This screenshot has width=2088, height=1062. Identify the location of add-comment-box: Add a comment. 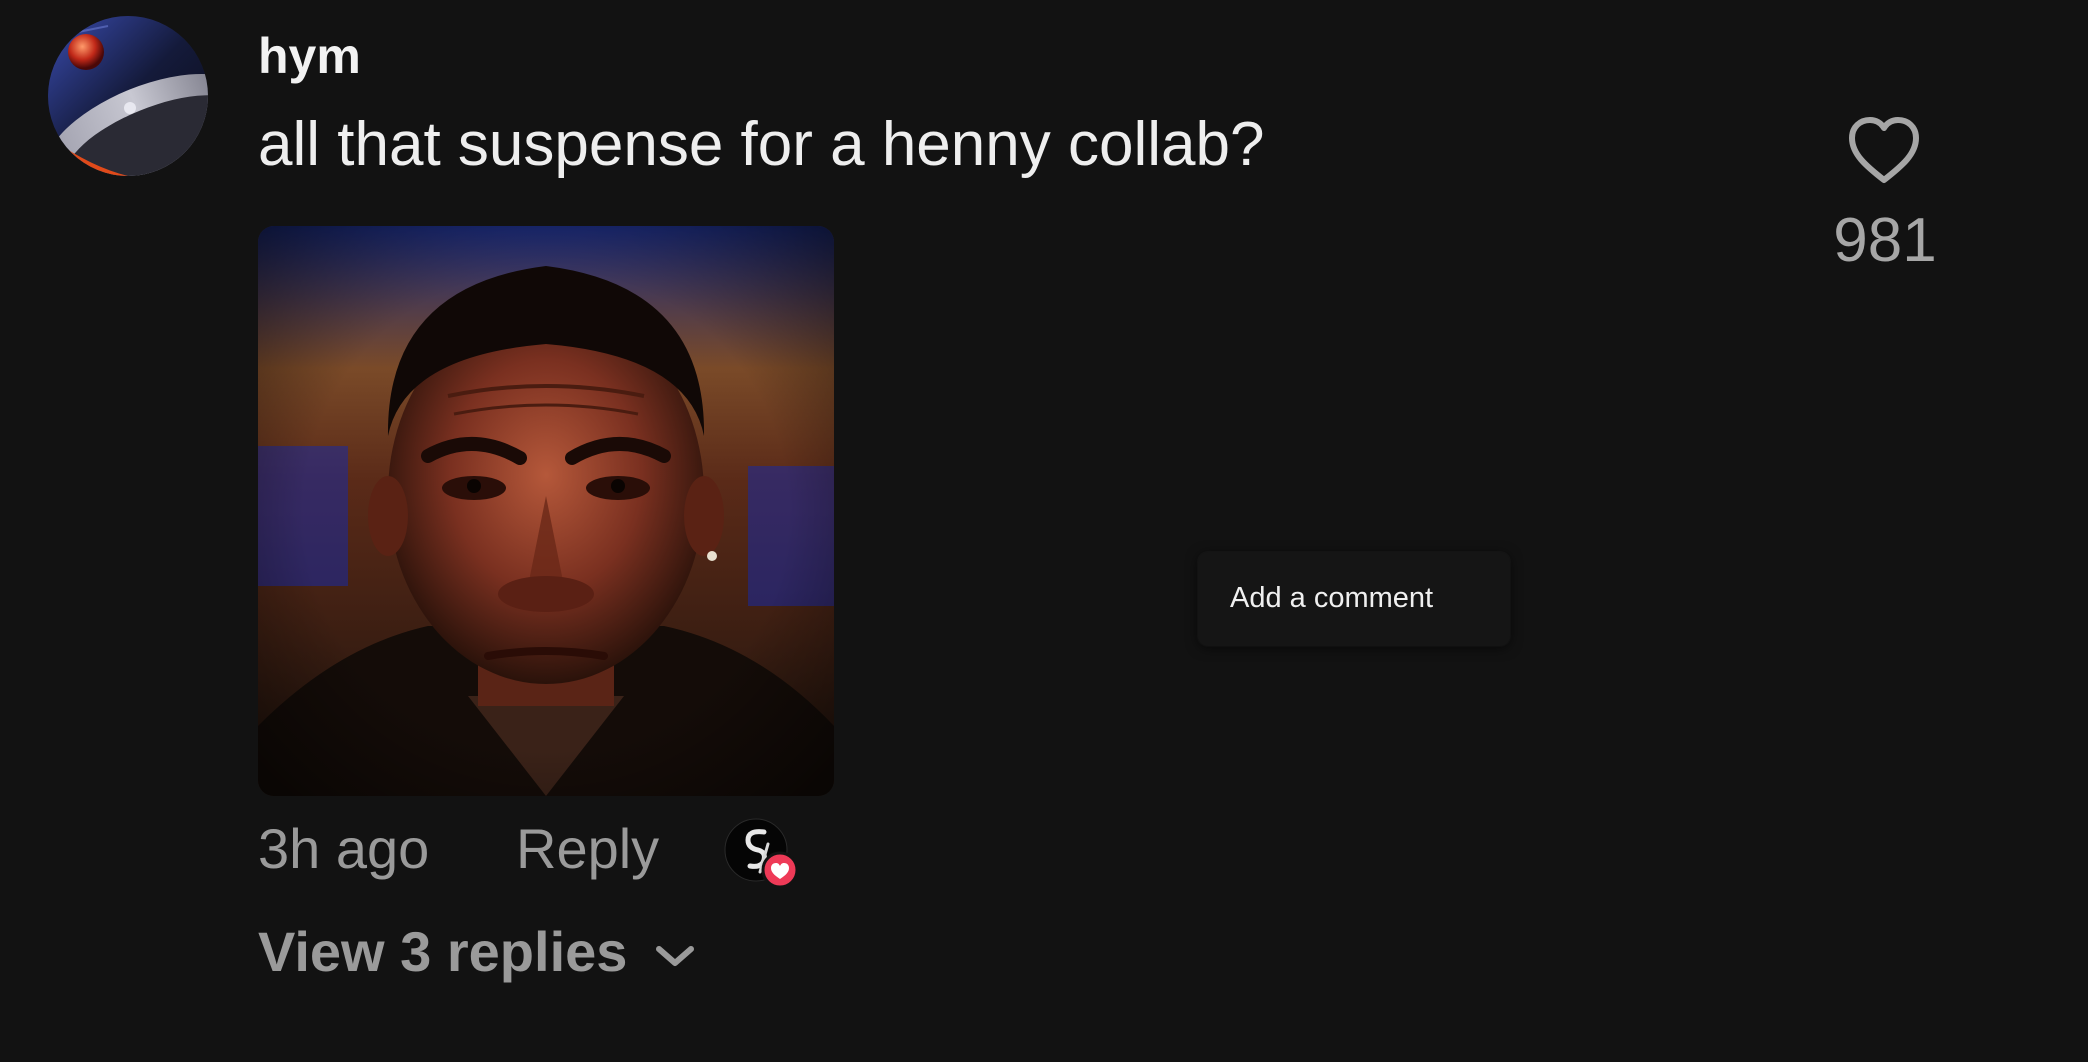
(1354, 599).